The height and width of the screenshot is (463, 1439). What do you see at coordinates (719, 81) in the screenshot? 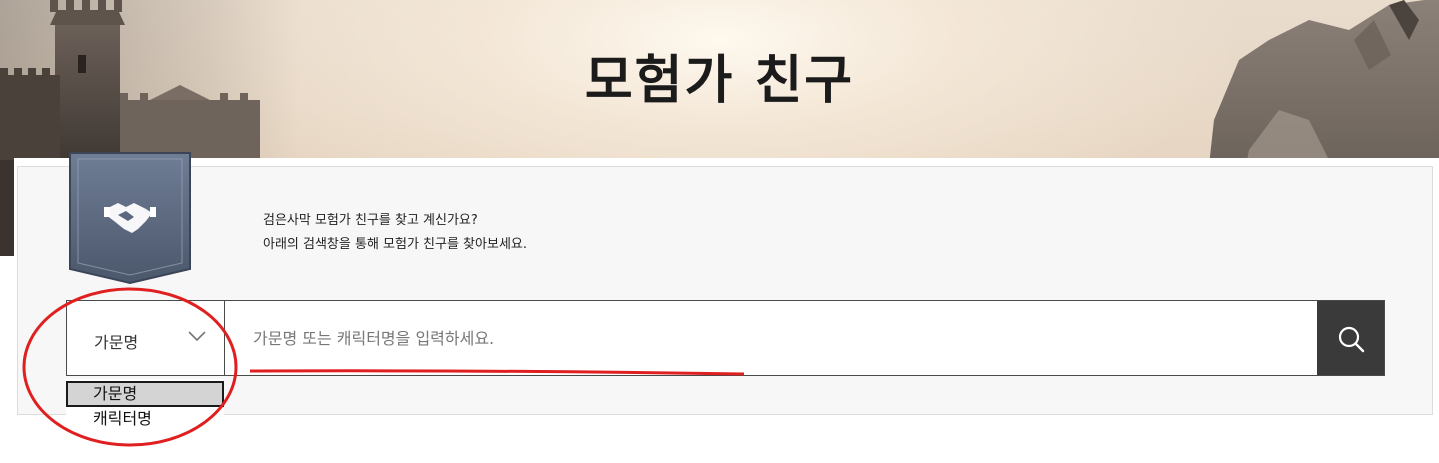
I see `page-title: 모험가 친구` at bounding box center [719, 81].